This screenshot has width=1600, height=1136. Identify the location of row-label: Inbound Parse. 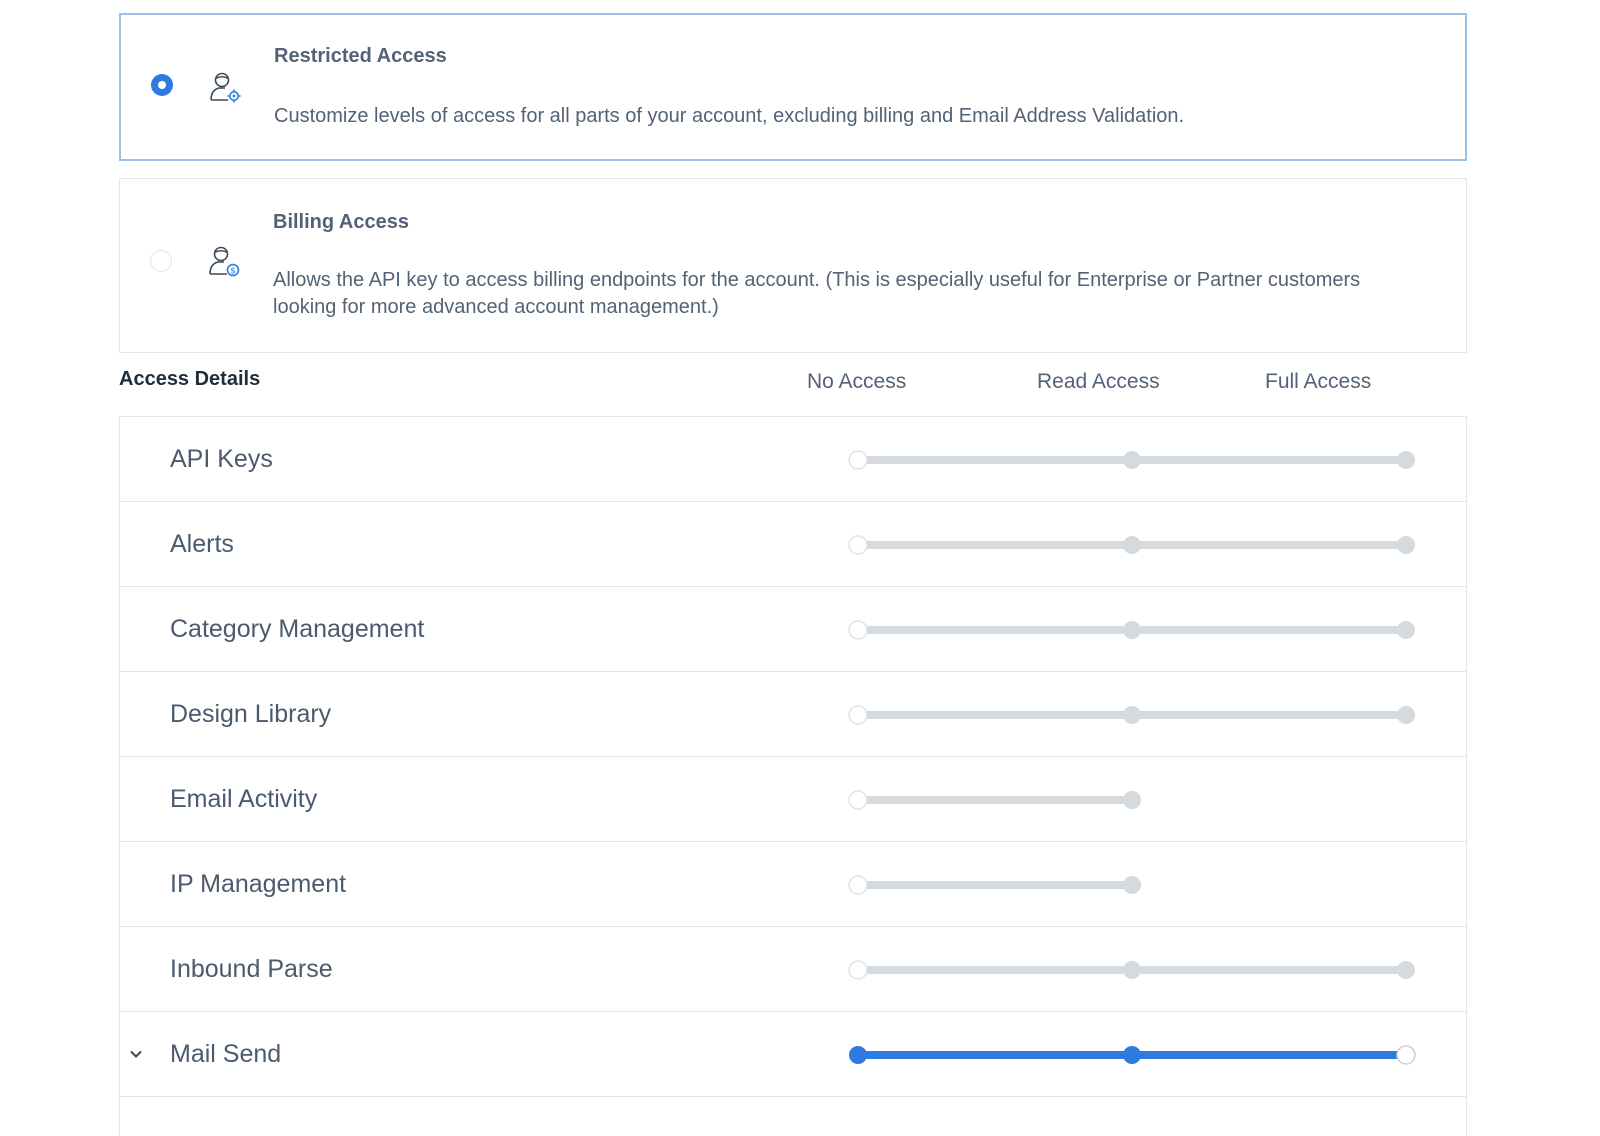
(251, 969).